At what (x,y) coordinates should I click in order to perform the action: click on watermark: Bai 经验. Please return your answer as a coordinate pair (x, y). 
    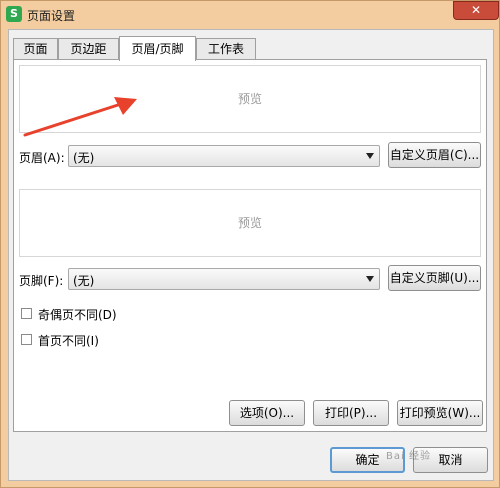
    Looking at the image, I should click on (408, 456).